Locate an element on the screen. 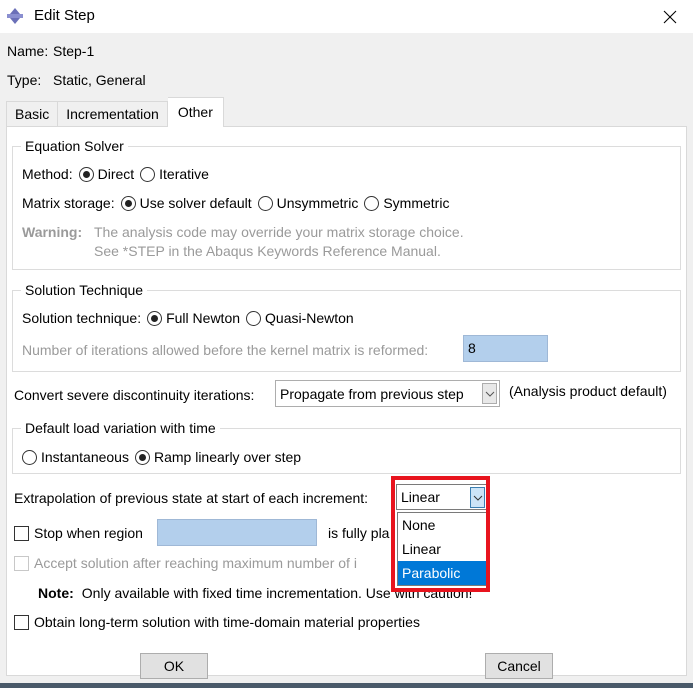 This screenshot has width=693, height=688. matrix-unsymmetric-radio is located at coordinates (265, 203).